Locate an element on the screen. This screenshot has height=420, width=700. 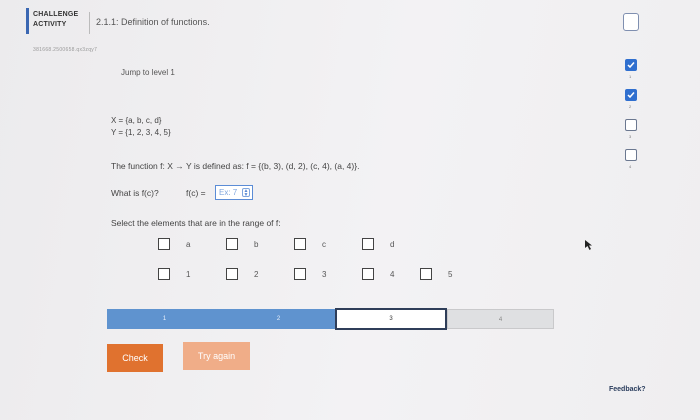
level-progress-bar: 1 2 3 4 is located at coordinates (330, 319).